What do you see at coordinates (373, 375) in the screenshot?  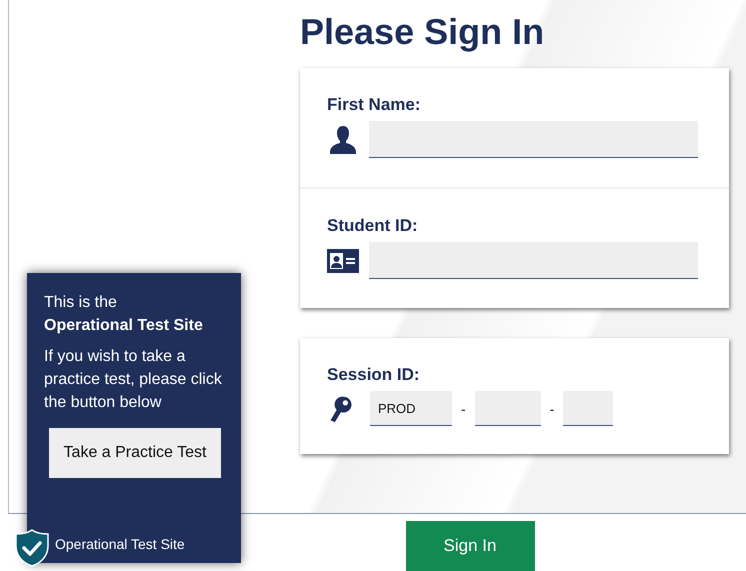 I see `field-label: Session ID:` at bounding box center [373, 375].